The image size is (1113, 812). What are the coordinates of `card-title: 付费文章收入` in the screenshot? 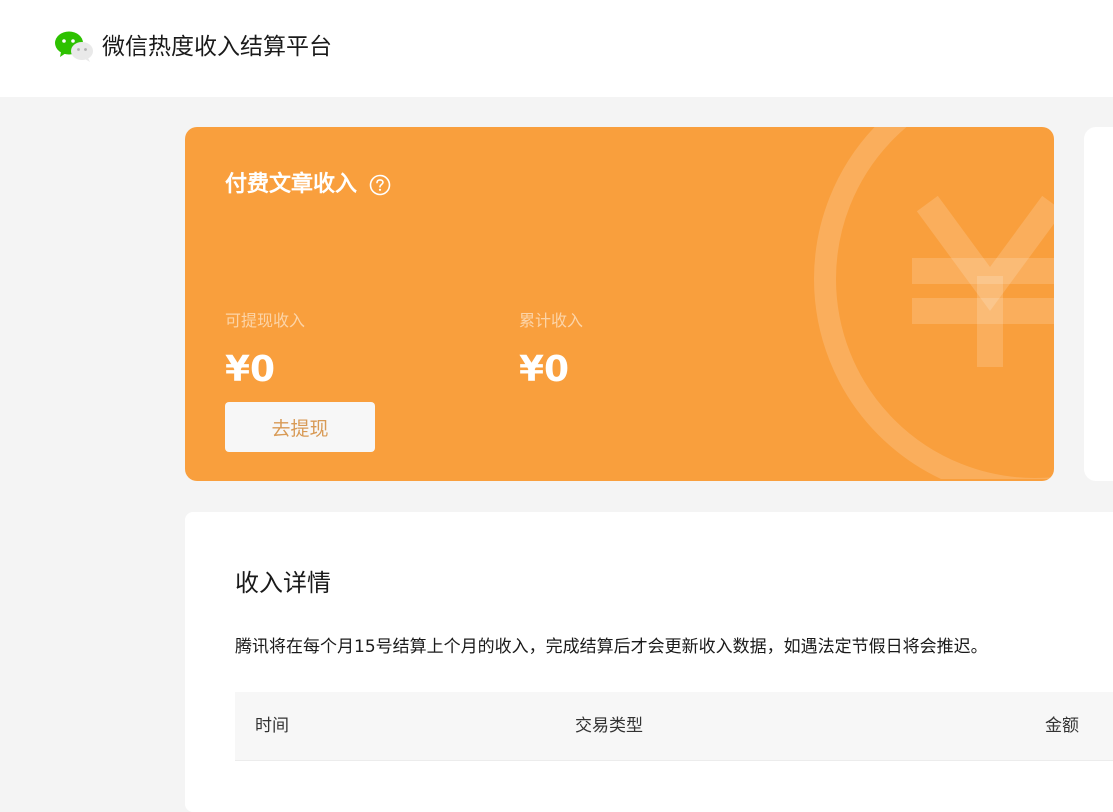 It's located at (291, 184).